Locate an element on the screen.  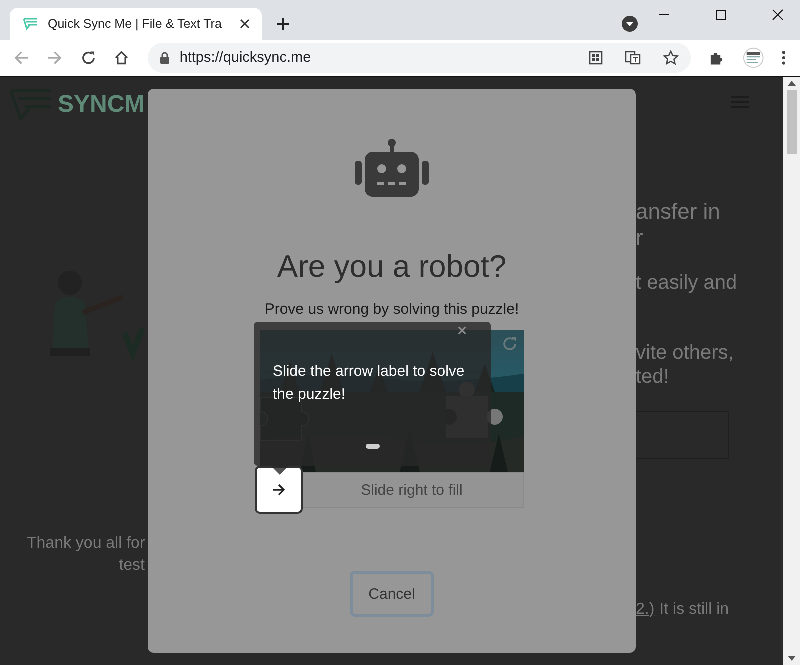
close-button: × is located at coordinates (462, 332).